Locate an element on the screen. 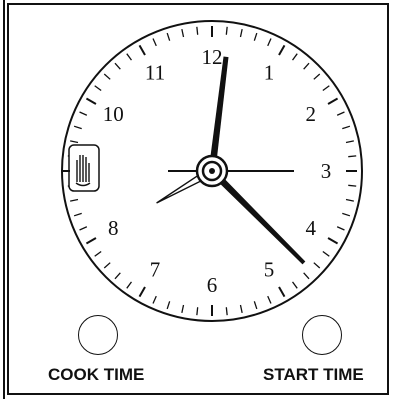 The height and width of the screenshot is (399, 394). clock-number-10: 10 is located at coordinates (113, 114).